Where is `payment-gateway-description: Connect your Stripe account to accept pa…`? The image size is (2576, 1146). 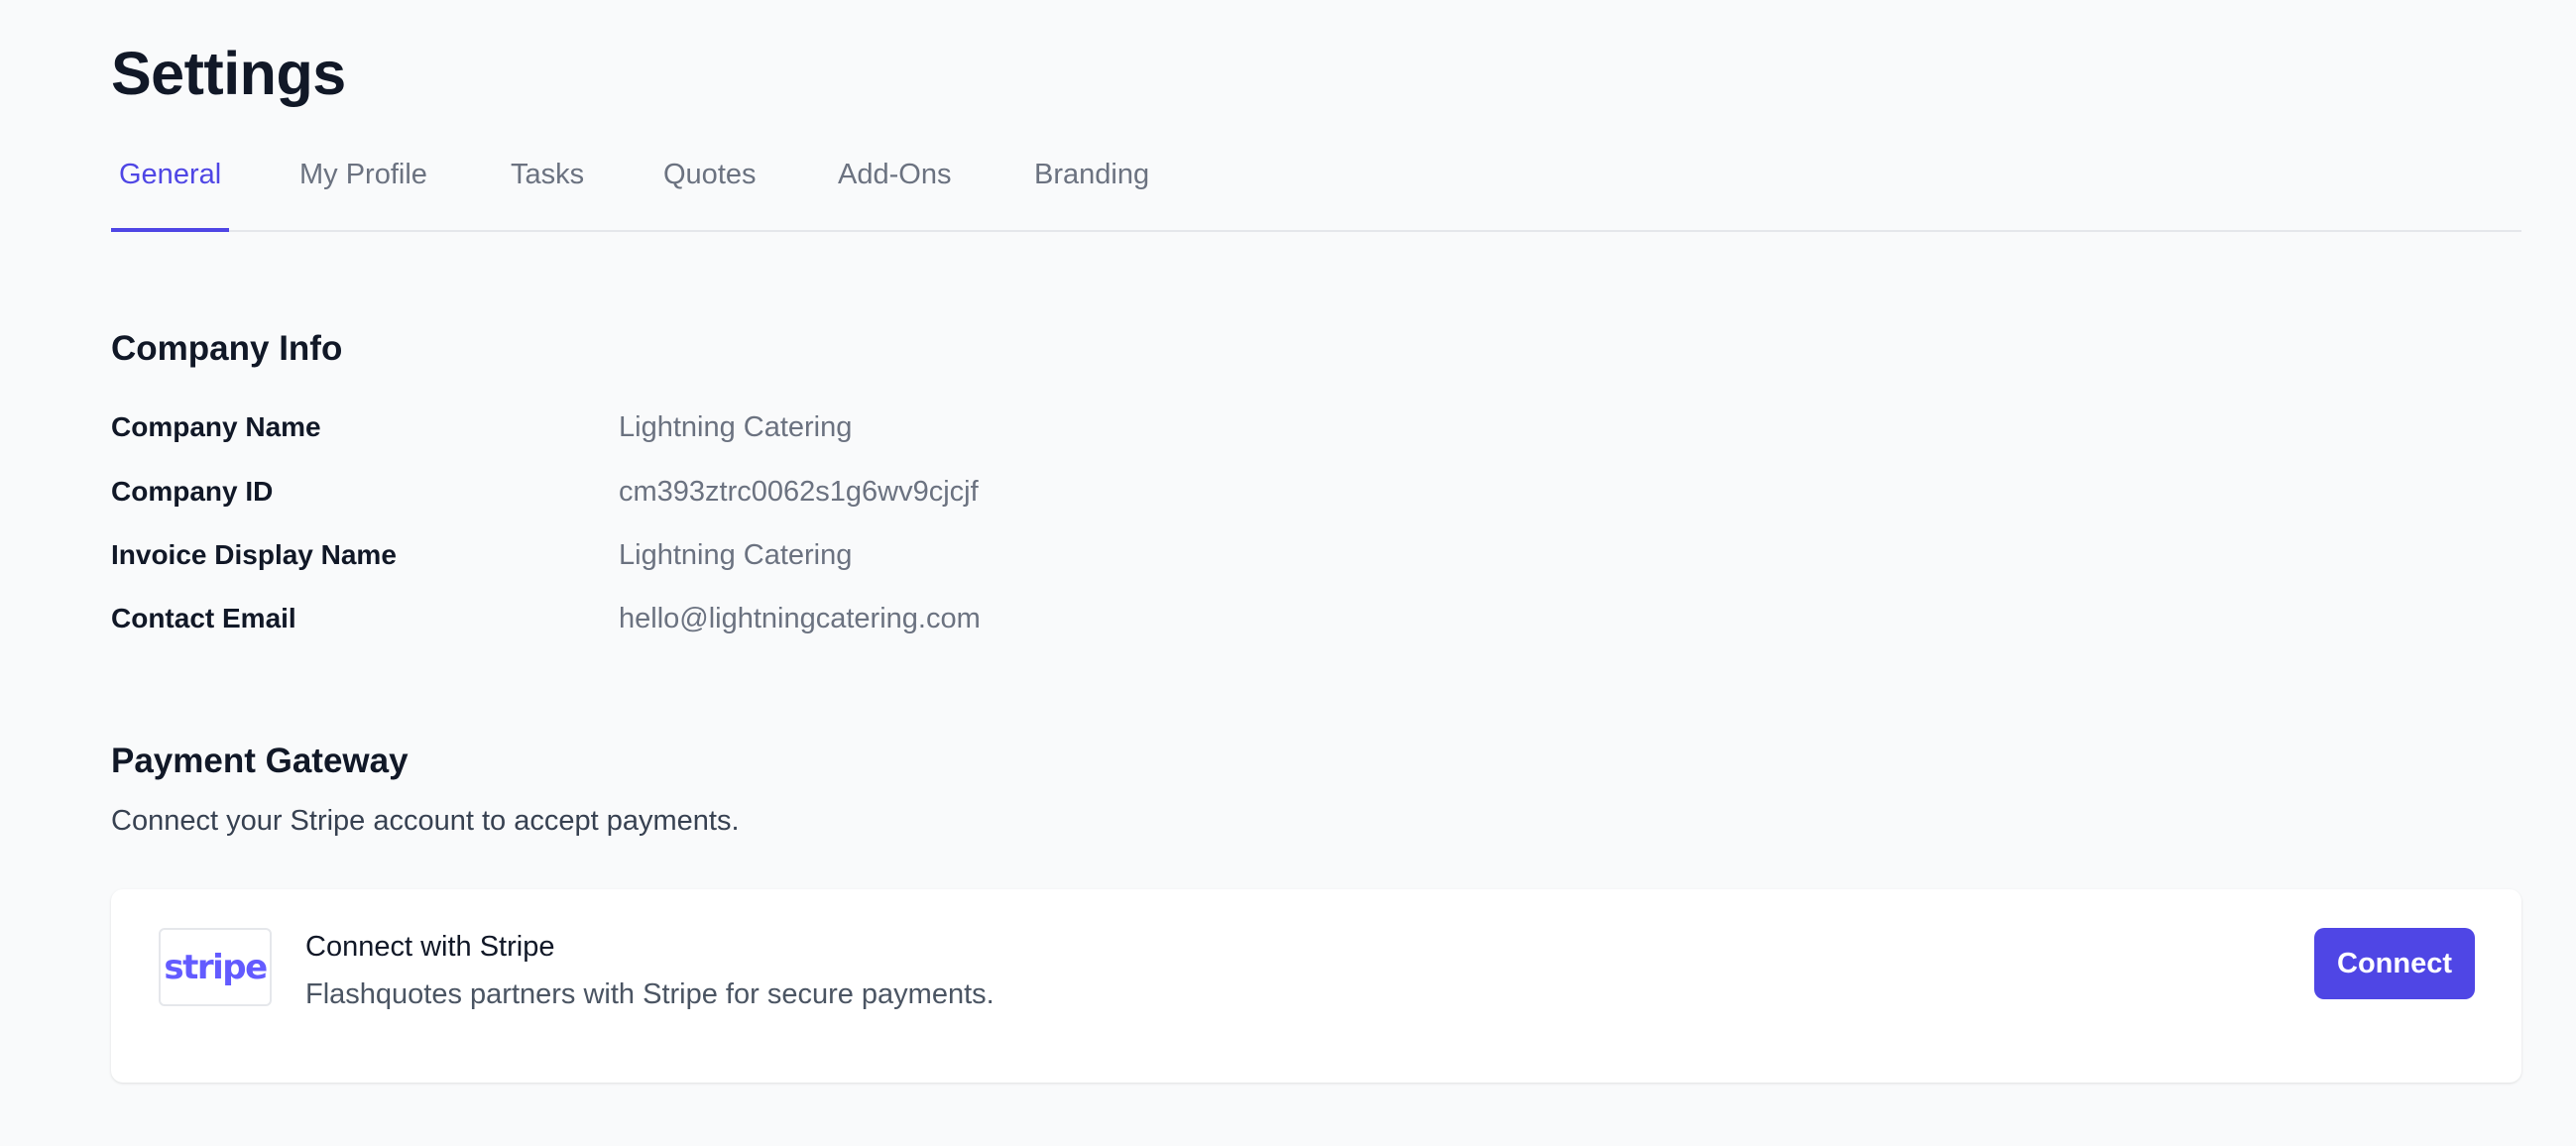 payment-gateway-description: Connect your Stripe account to accept pa… is located at coordinates (425, 821).